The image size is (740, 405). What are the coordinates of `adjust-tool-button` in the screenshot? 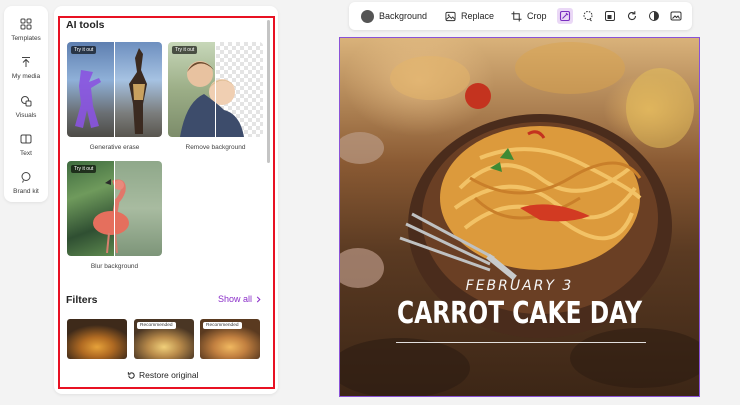 It's located at (654, 16).